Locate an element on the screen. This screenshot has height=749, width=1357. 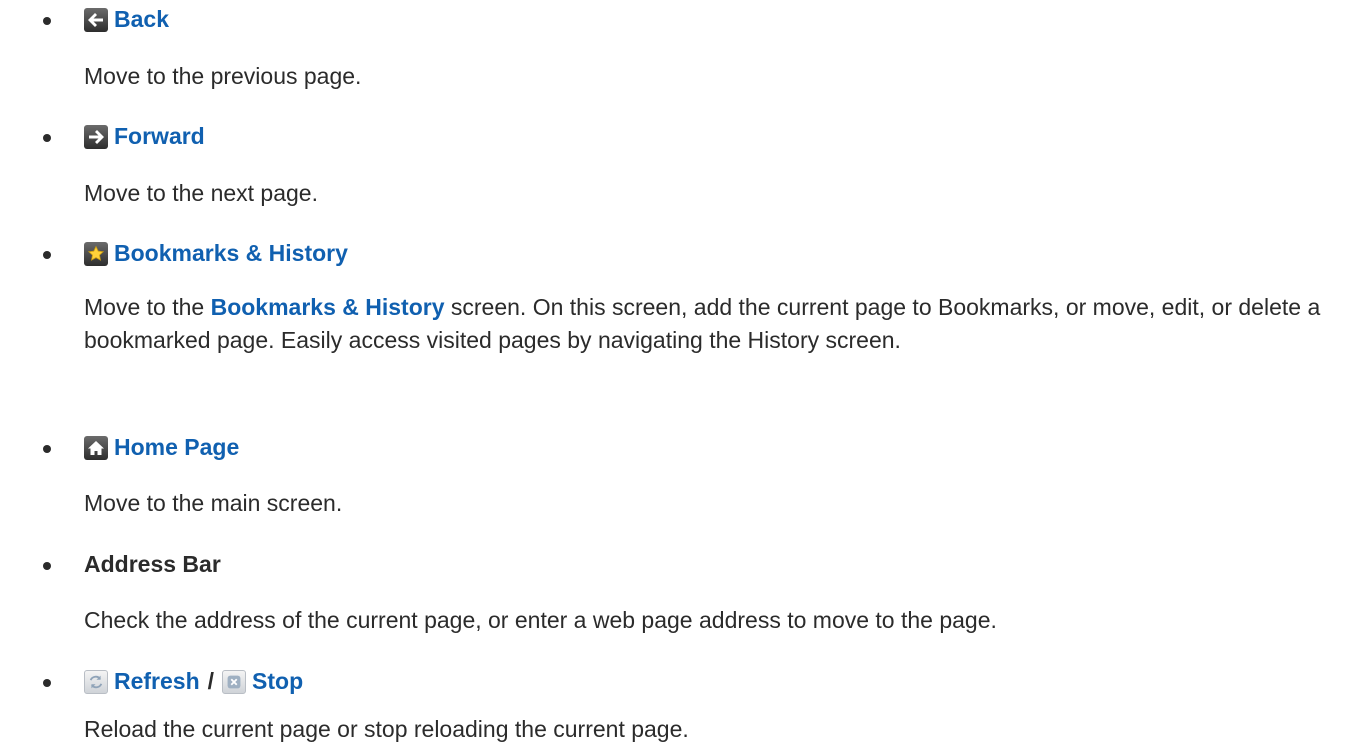
item-heading: Address Bar is located at coordinates (152, 564).